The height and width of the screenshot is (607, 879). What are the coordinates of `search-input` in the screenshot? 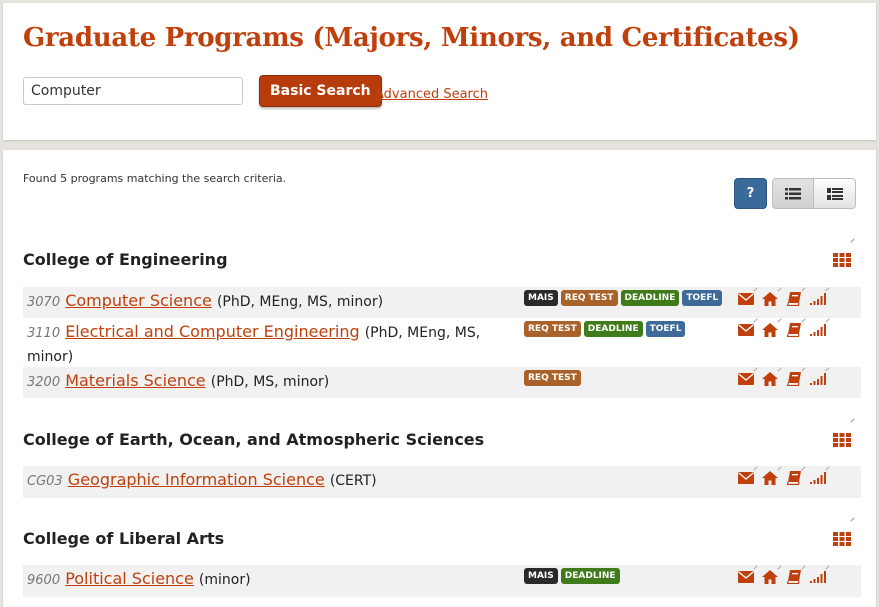 It's located at (133, 91).